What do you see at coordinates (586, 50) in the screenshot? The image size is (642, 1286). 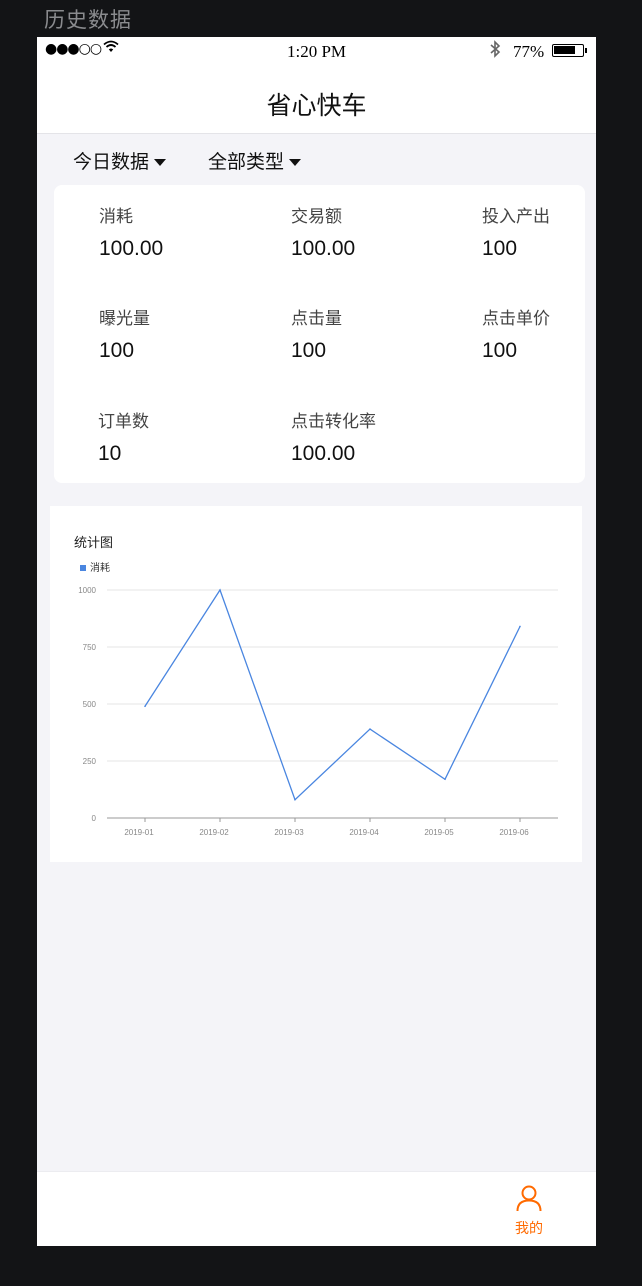 I see `battery-tip` at bounding box center [586, 50].